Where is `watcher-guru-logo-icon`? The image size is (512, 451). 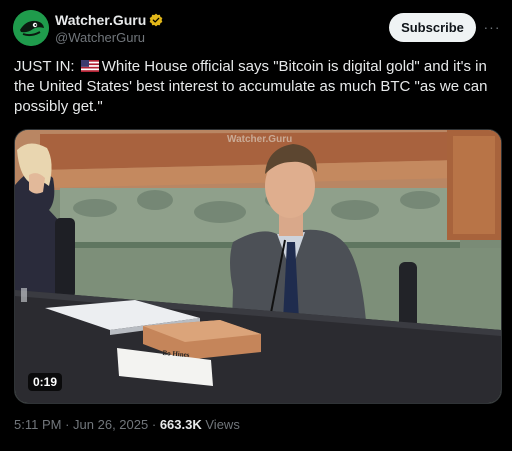 watcher-guru-logo-icon is located at coordinates (31, 28).